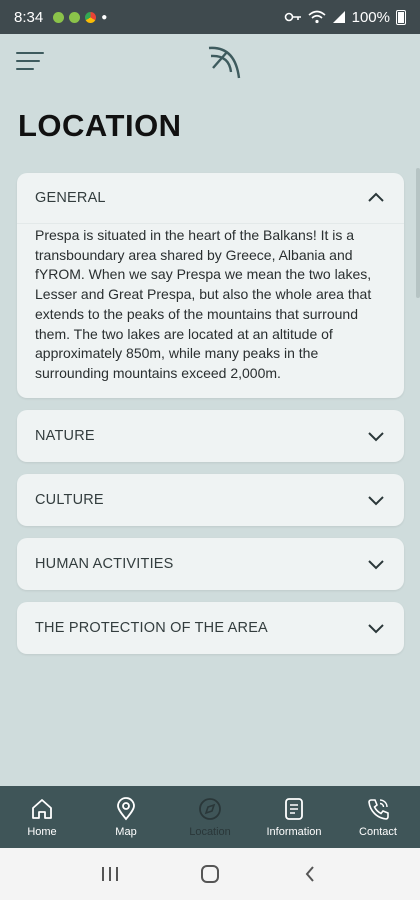  I want to click on status-right: 100%, so click(345, 17).